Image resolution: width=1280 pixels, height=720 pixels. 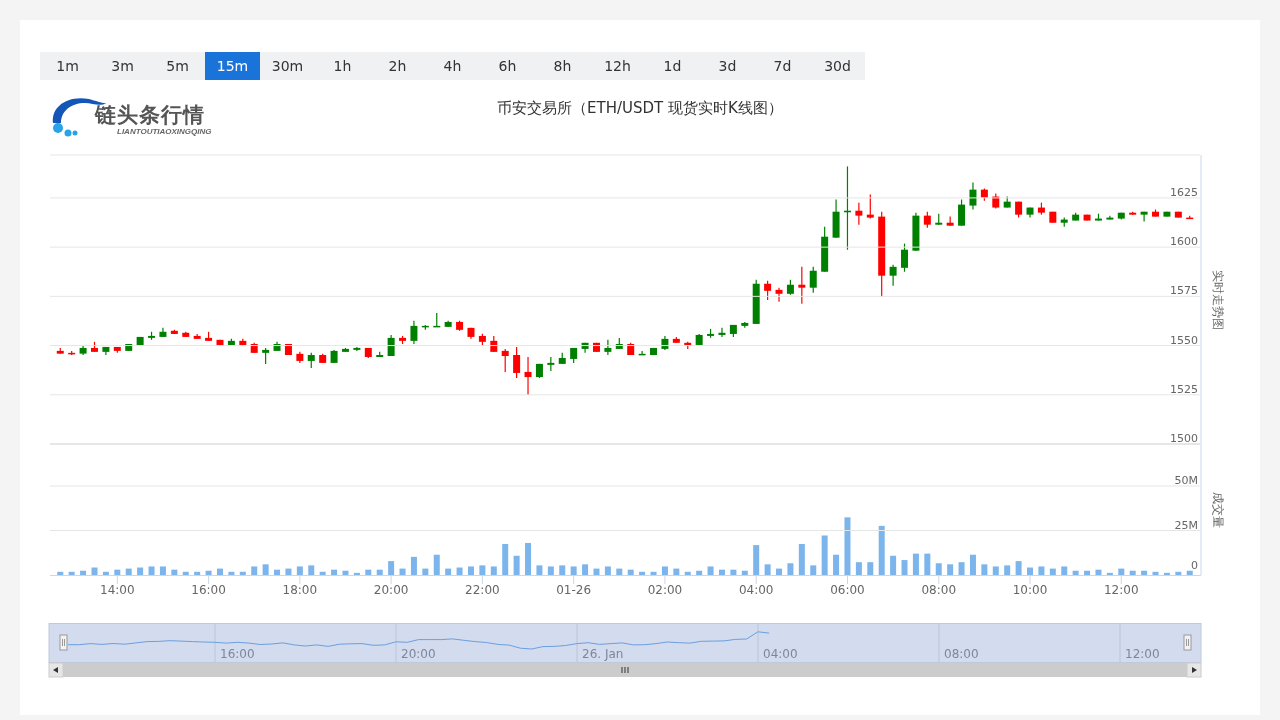 I want to click on axis-title: 实时走势图, so click(x=1218, y=299).